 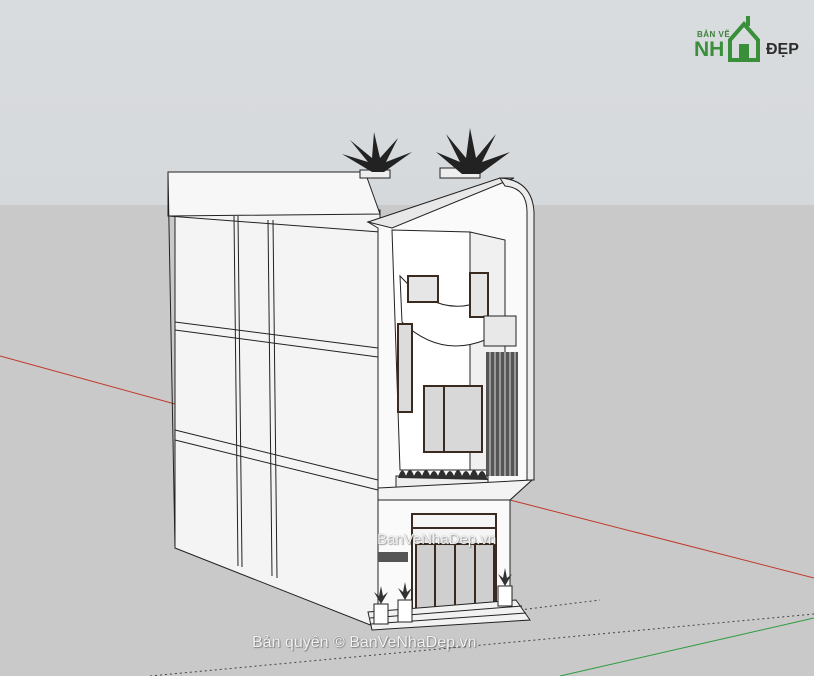 What do you see at coordinates (393, 557) in the screenshot?
I see `sign-plate` at bounding box center [393, 557].